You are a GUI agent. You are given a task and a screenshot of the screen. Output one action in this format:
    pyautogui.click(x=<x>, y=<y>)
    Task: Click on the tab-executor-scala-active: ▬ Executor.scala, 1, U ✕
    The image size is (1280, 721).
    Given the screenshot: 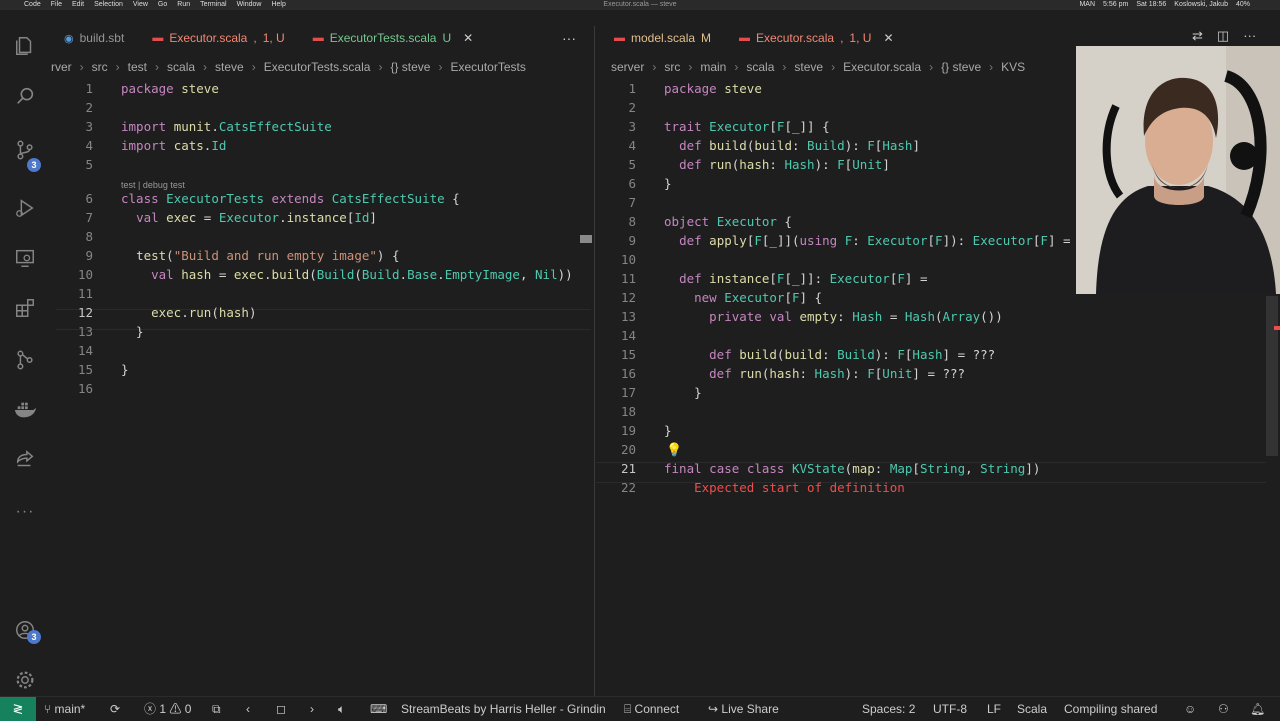 What is the action you would take?
    pyautogui.click(x=816, y=38)
    